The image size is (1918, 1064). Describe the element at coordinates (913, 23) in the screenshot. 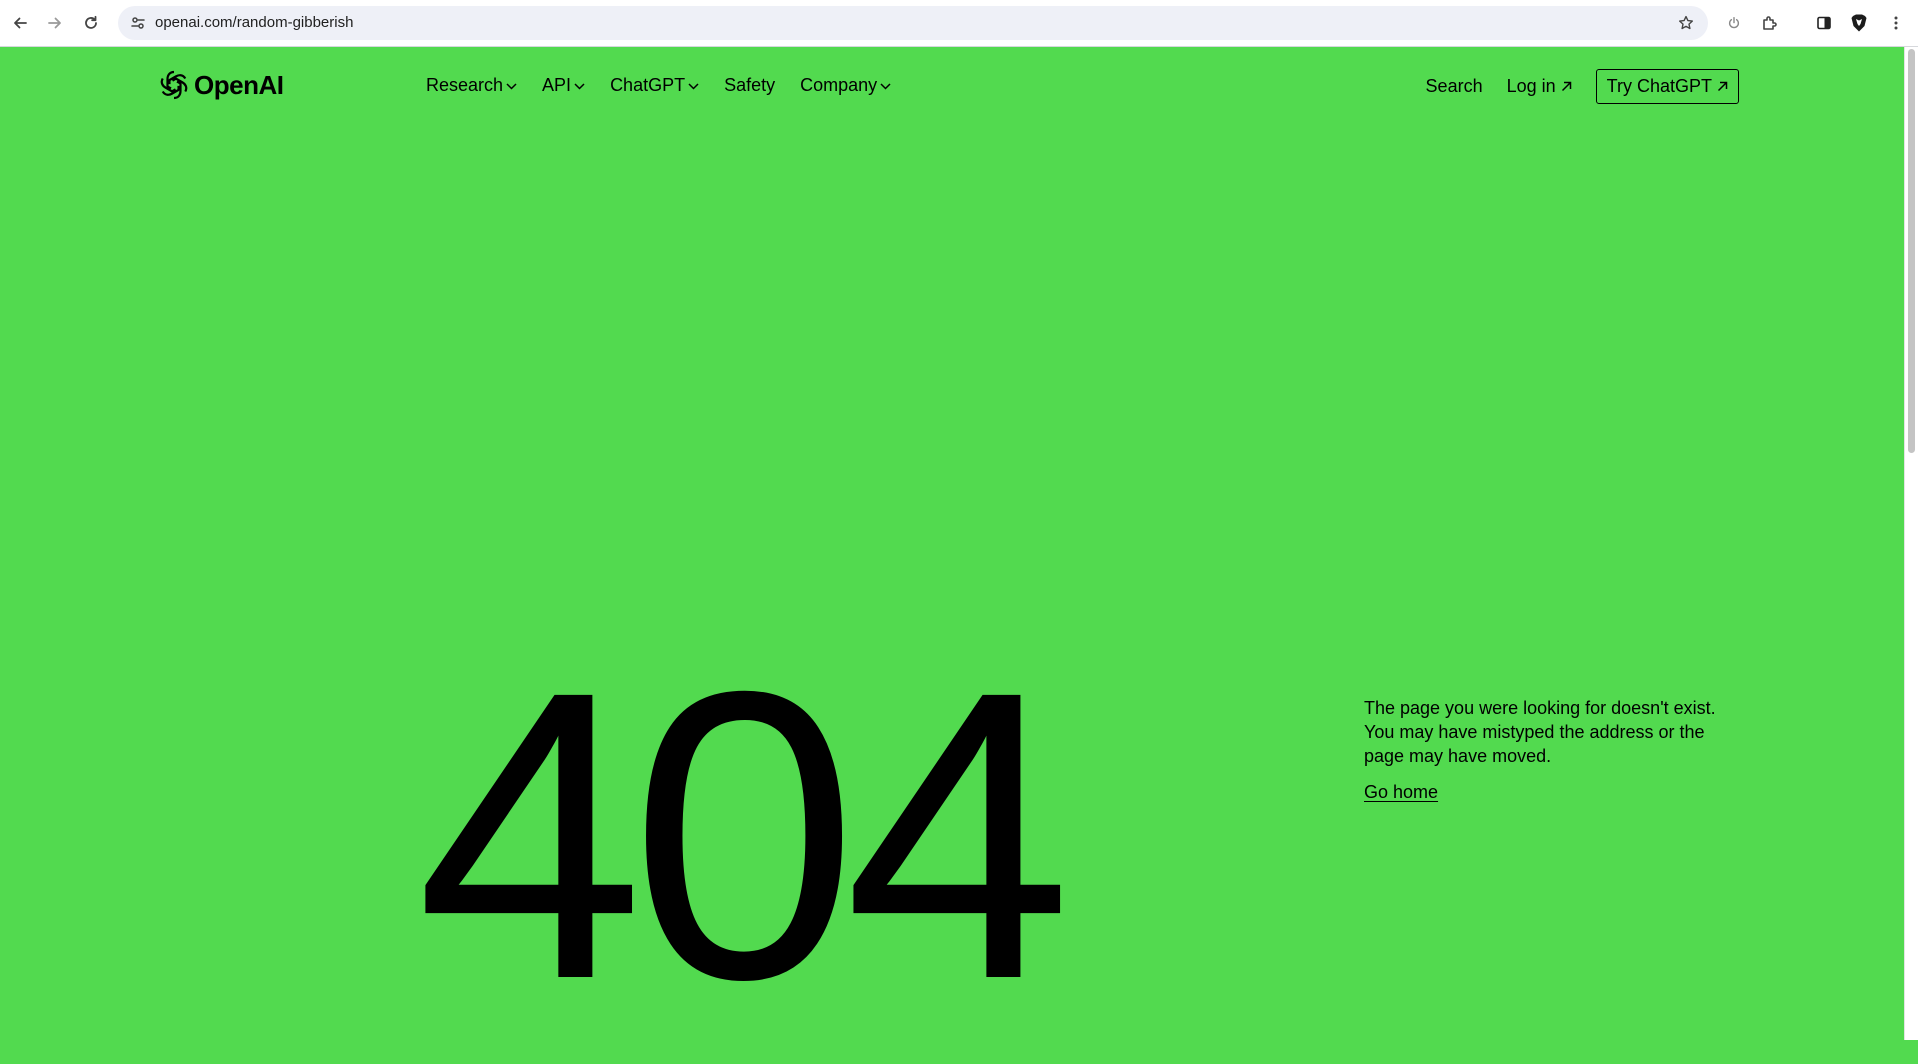

I see `address-bar: openai.com/random-gibberish` at that location.